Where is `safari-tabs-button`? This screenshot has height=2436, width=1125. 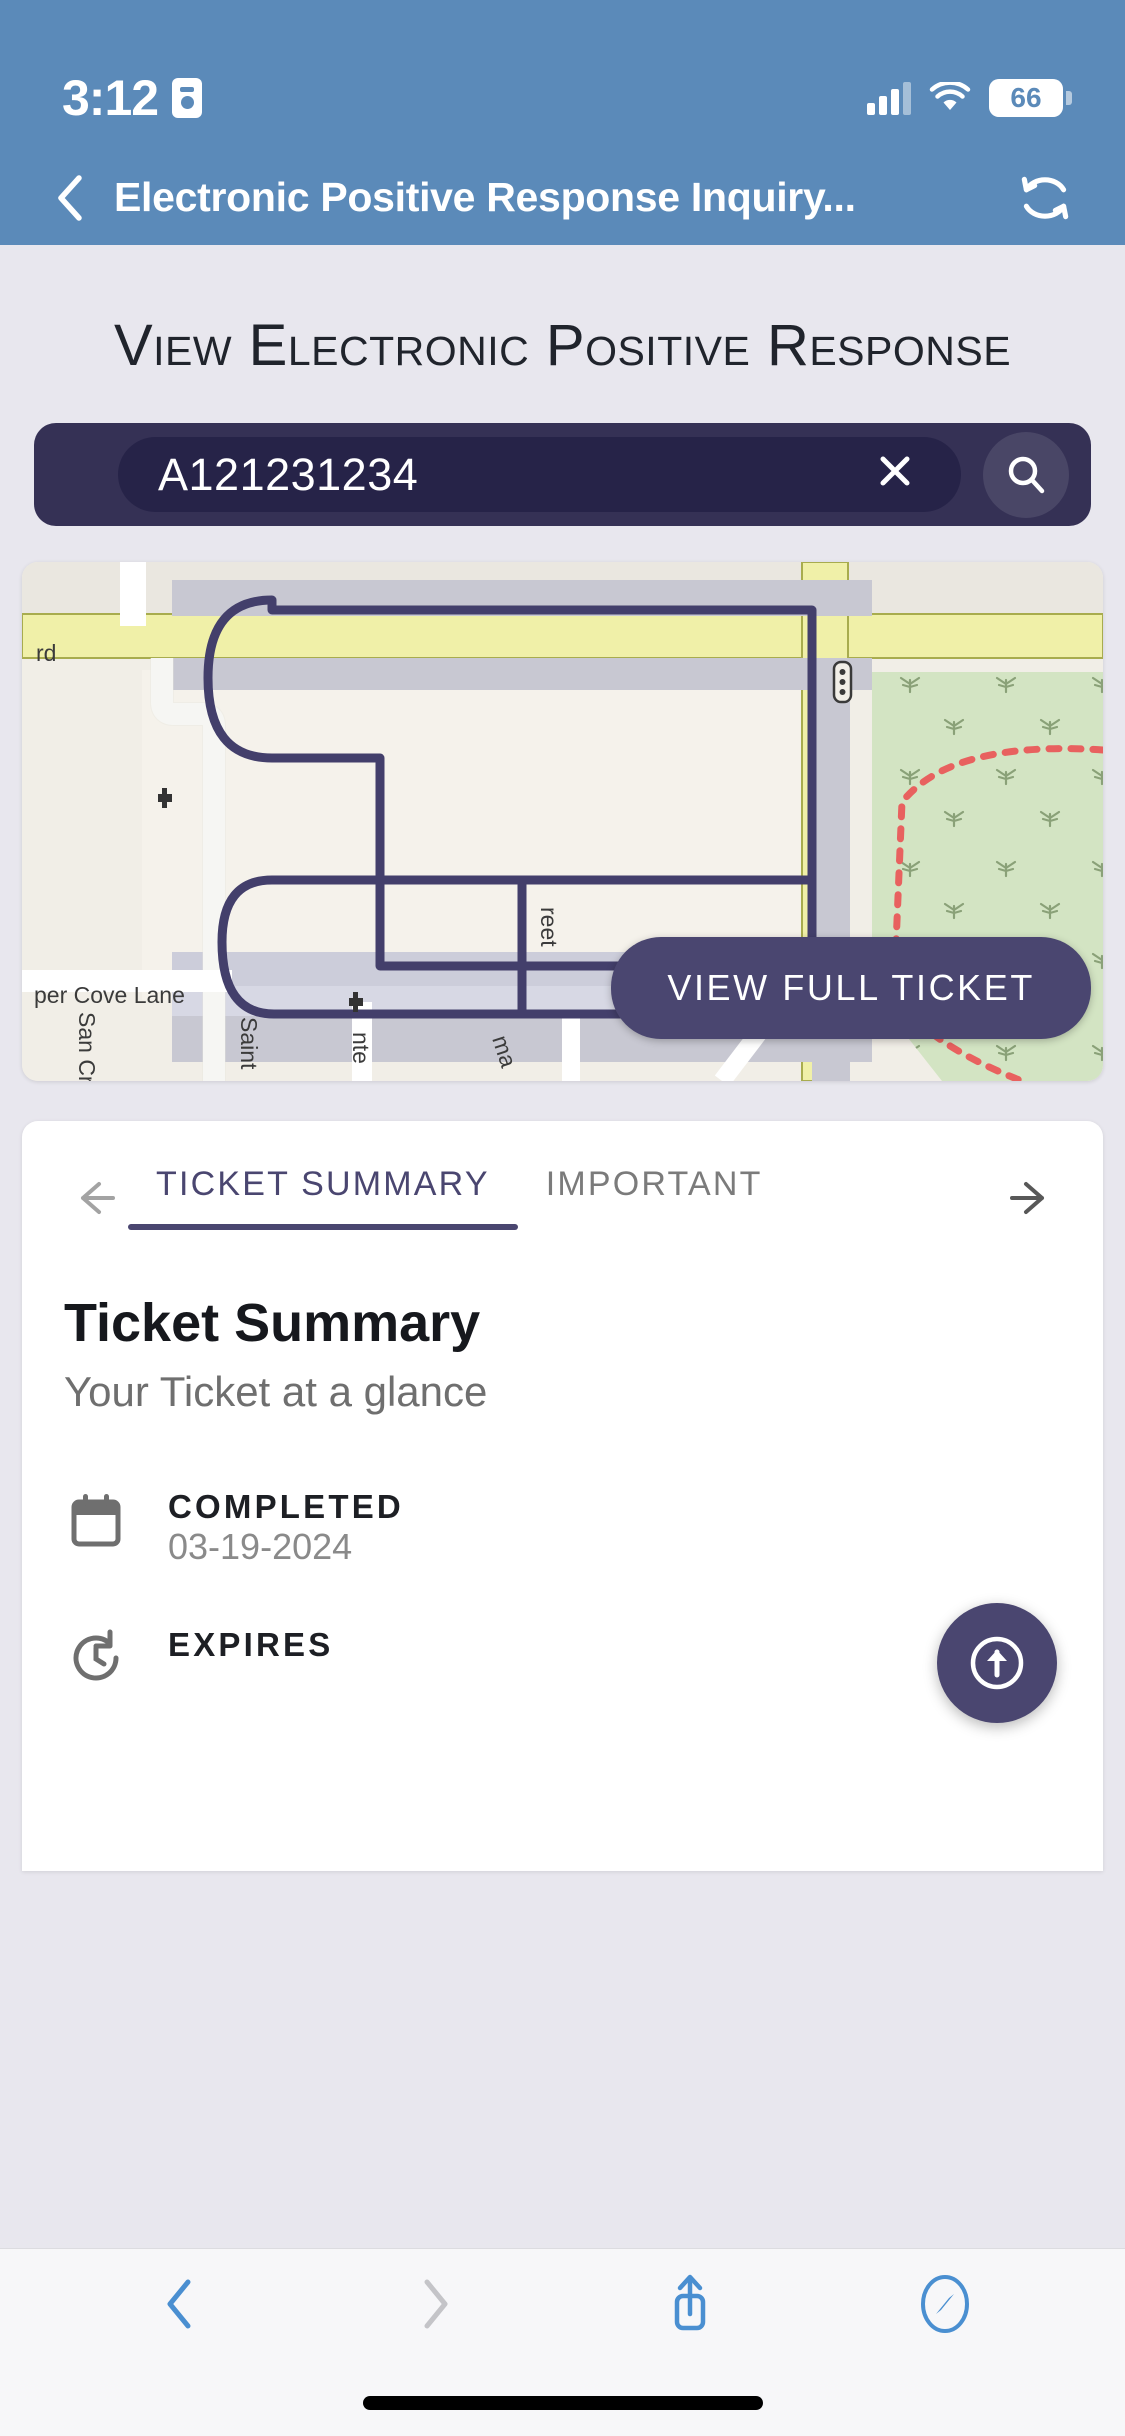
safari-tabs-button is located at coordinates (945, 2304).